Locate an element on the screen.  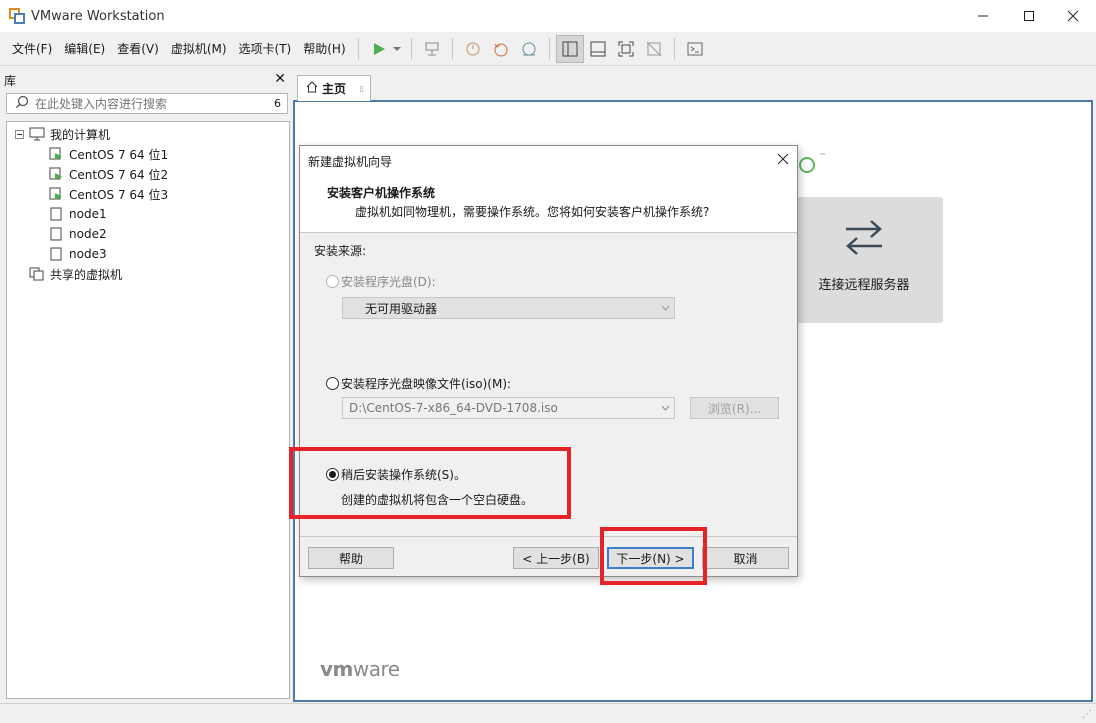
logo-vm: vm is located at coordinates (336, 669).